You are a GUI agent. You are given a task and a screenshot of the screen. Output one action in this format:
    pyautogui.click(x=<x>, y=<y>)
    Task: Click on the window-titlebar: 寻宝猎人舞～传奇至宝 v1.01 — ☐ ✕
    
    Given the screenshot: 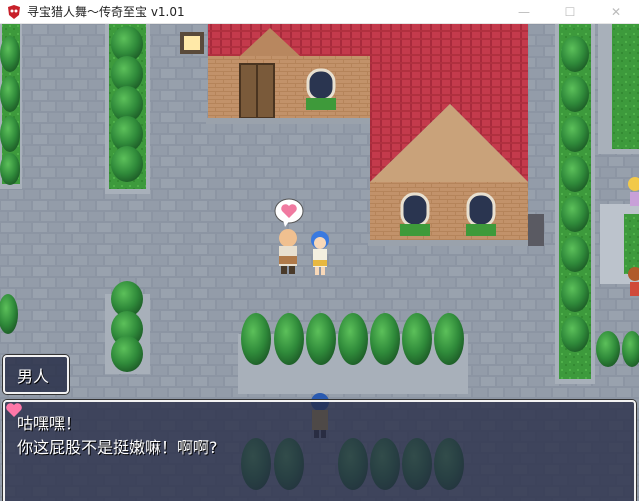 What is the action you would take?
    pyautogui.click(x=319, y=12)
    